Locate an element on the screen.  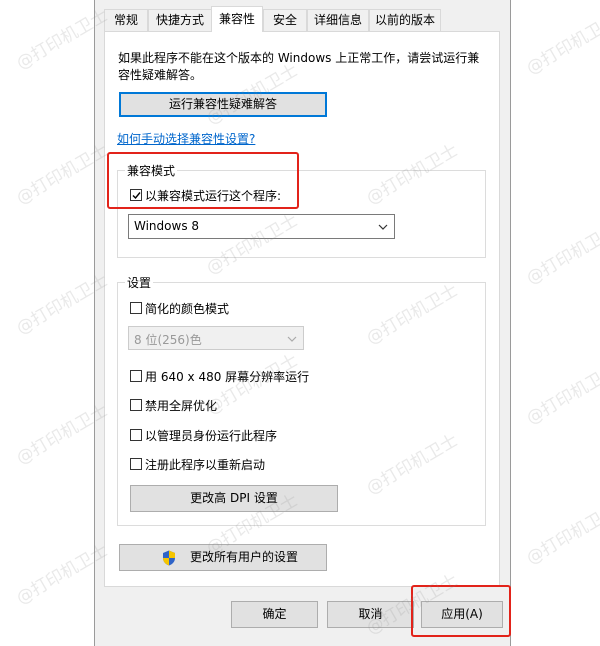
register-restart-checkbox is located at coordinates (136, 464).